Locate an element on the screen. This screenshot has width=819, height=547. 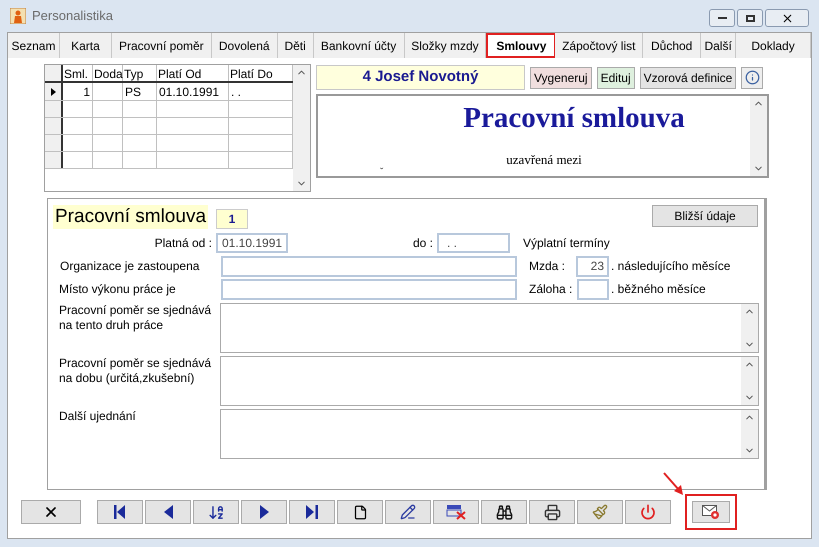
last-record-icon is located at coordinates (312, 512).